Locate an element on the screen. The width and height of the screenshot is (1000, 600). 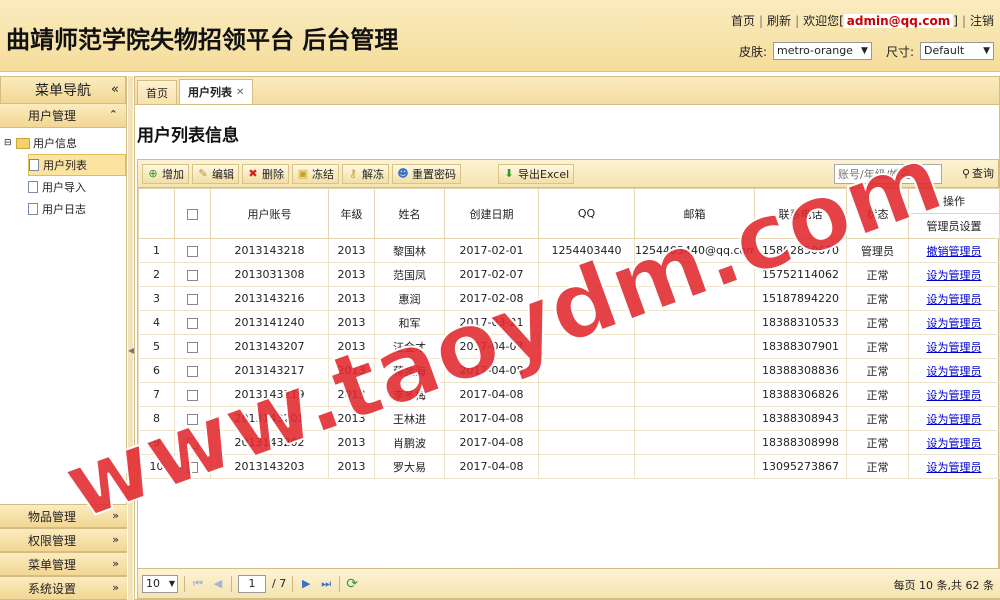
size-select: Default ▼ is located at coordinates (957, 51).